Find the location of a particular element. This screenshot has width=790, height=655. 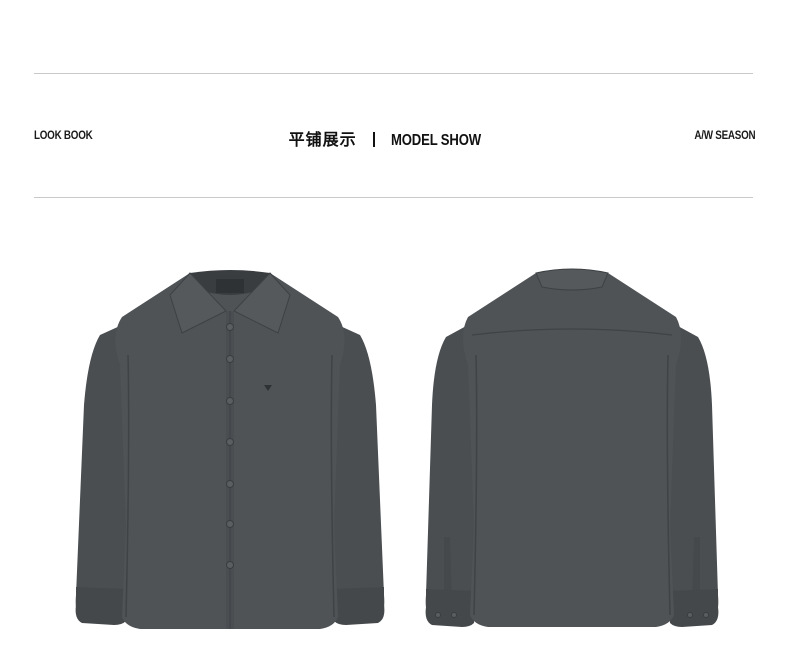

top-divider is located at coordinates (393, 73).